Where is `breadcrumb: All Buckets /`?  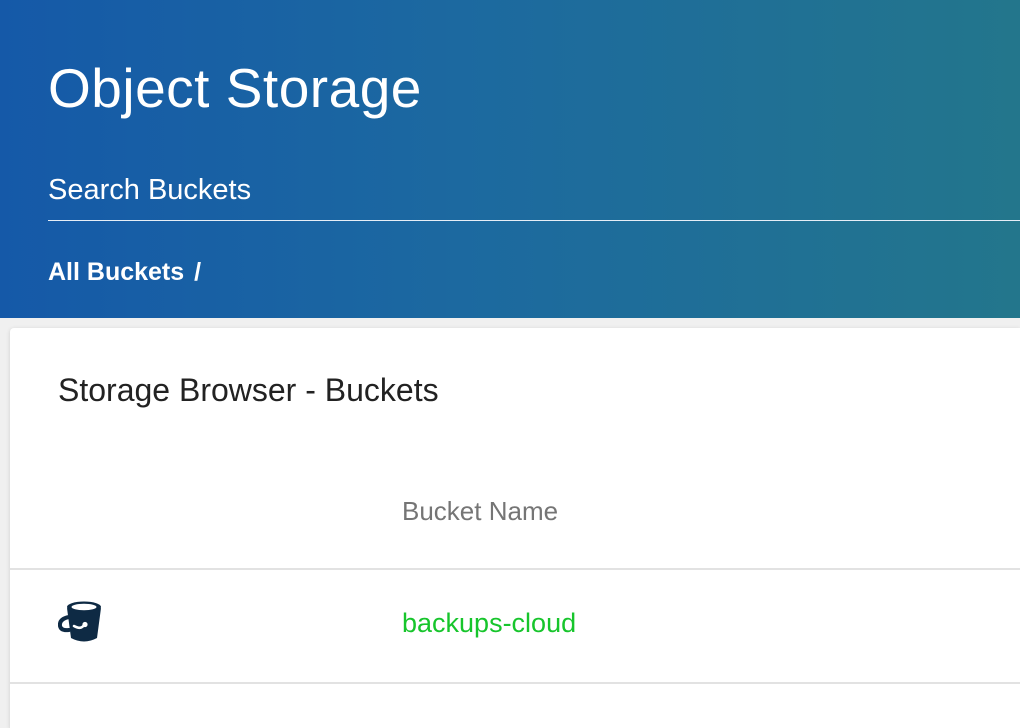
breadcrumb: All Buckets / is located at coordinates (124, 272).